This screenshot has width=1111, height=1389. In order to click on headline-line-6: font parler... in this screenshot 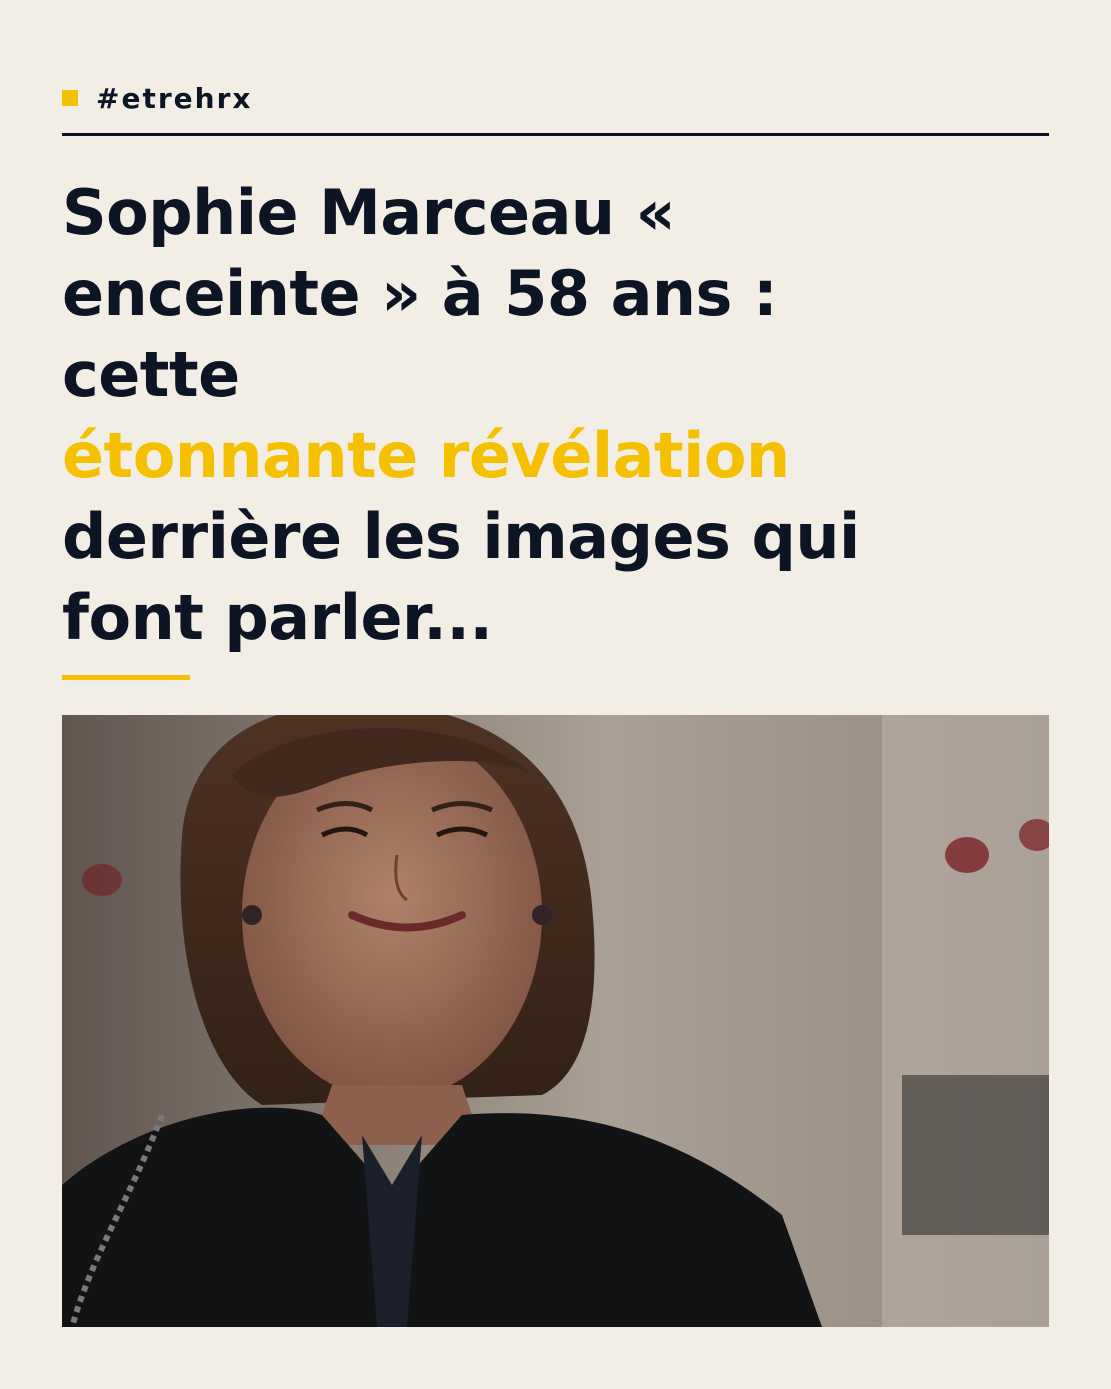, I will do `click(277, 617)`.